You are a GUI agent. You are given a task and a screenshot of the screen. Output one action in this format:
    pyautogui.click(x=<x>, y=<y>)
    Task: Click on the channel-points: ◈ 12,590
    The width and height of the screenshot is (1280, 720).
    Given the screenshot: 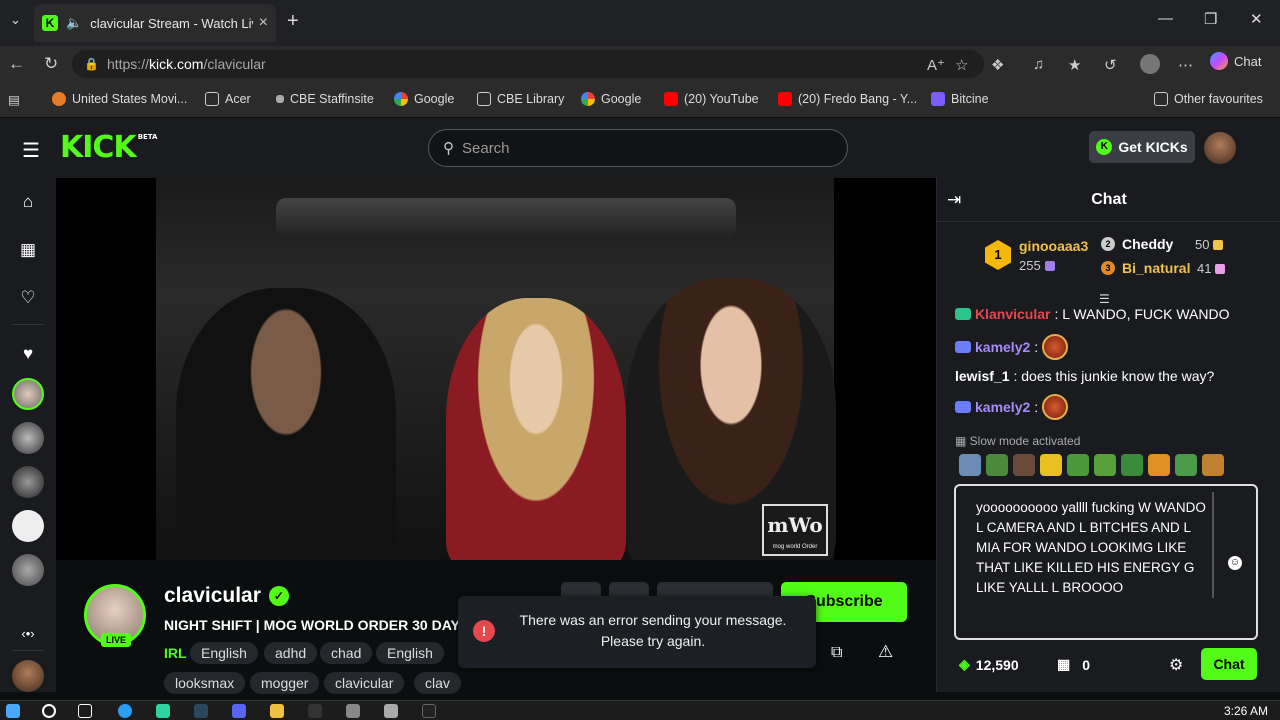 What is the action you would take?
    pyautogui.click(x=989, y=664)
    